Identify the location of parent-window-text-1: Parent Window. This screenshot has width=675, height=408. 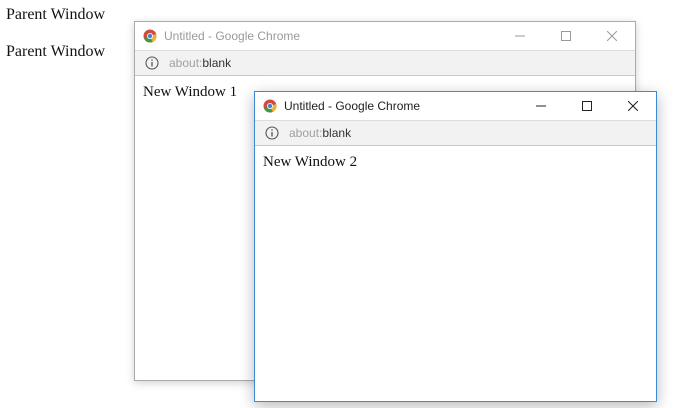
(56, 14).